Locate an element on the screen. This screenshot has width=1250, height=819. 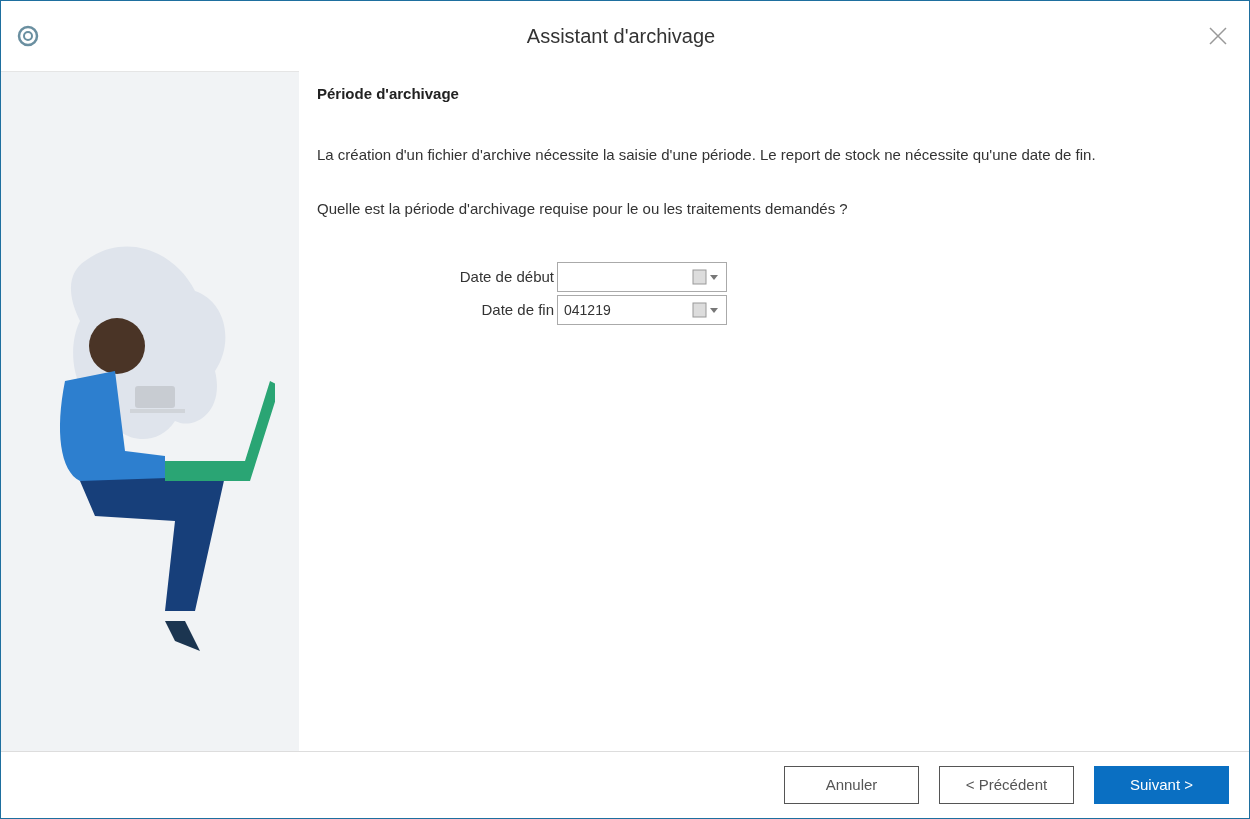
step-question: Quelle est la période d'archivage requise pour le ou les traitements demandés ? is located at coordinates (583, 208).